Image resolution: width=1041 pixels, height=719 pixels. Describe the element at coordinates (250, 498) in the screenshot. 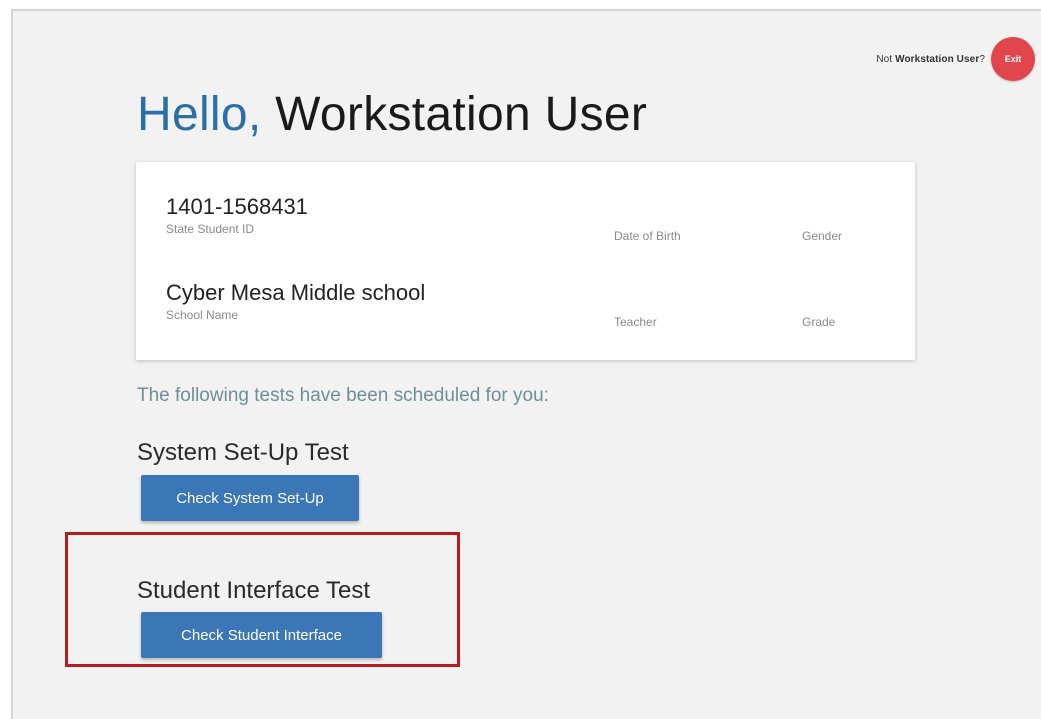

I see `check-system-setup-button: Check System Set-Up` at that location.